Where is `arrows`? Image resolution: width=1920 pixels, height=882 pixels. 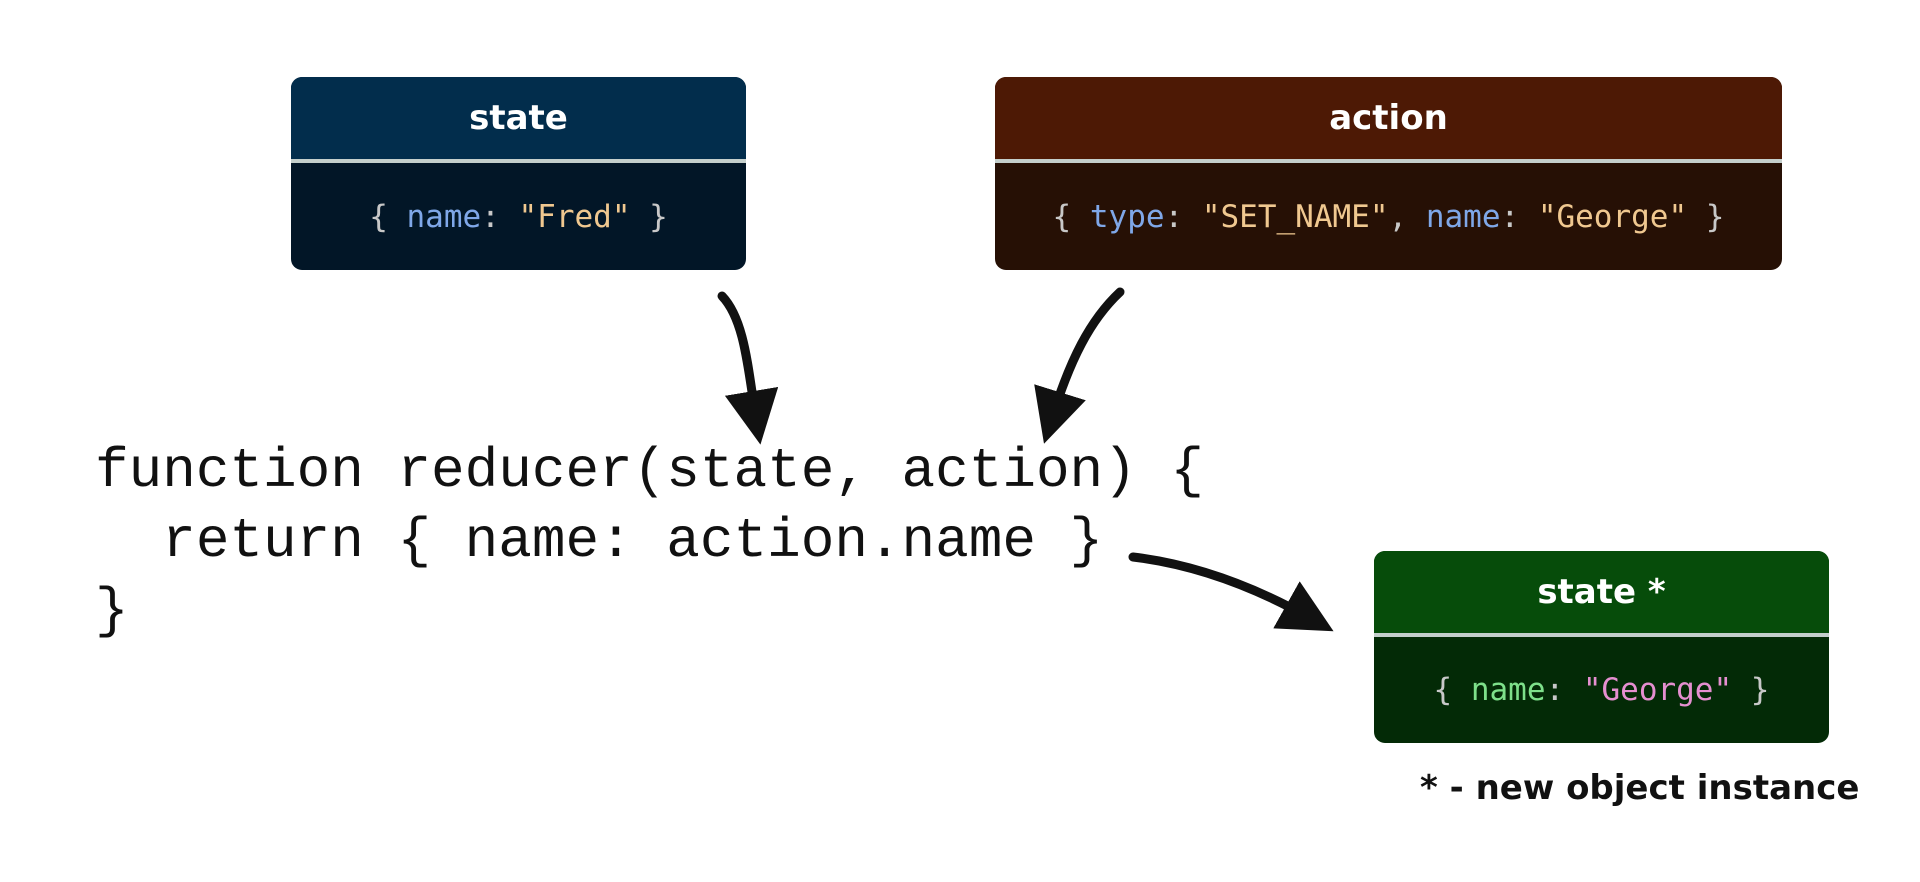
arrows is located at coordinates (1025, 459).